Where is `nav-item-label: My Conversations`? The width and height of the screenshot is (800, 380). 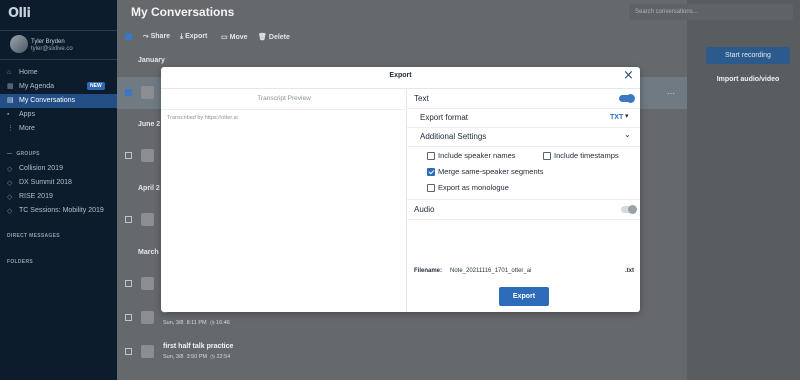
nav-item-label: My Conversations is located at coordinates (47, 100).